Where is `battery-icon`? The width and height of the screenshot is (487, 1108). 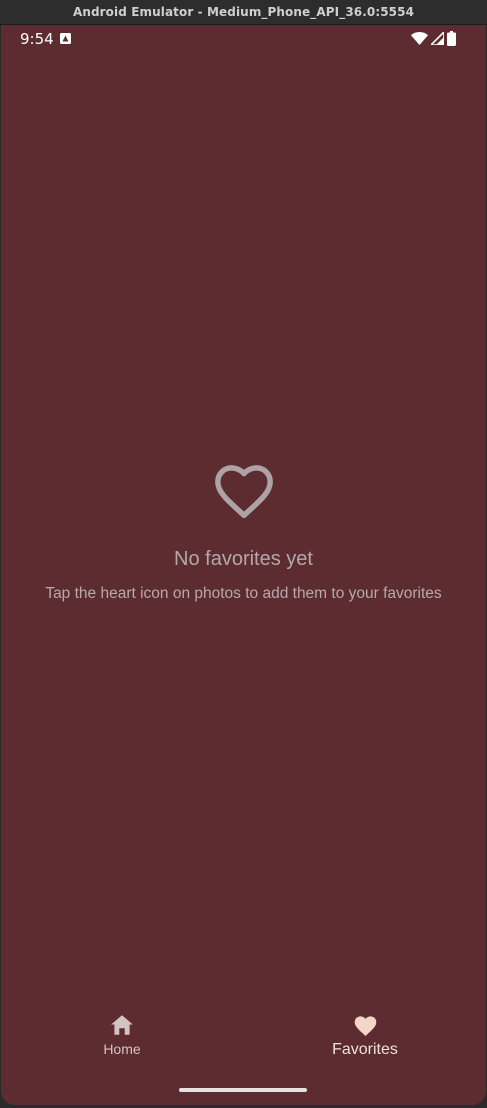 battery-icon is located at coordinates (451, 38).